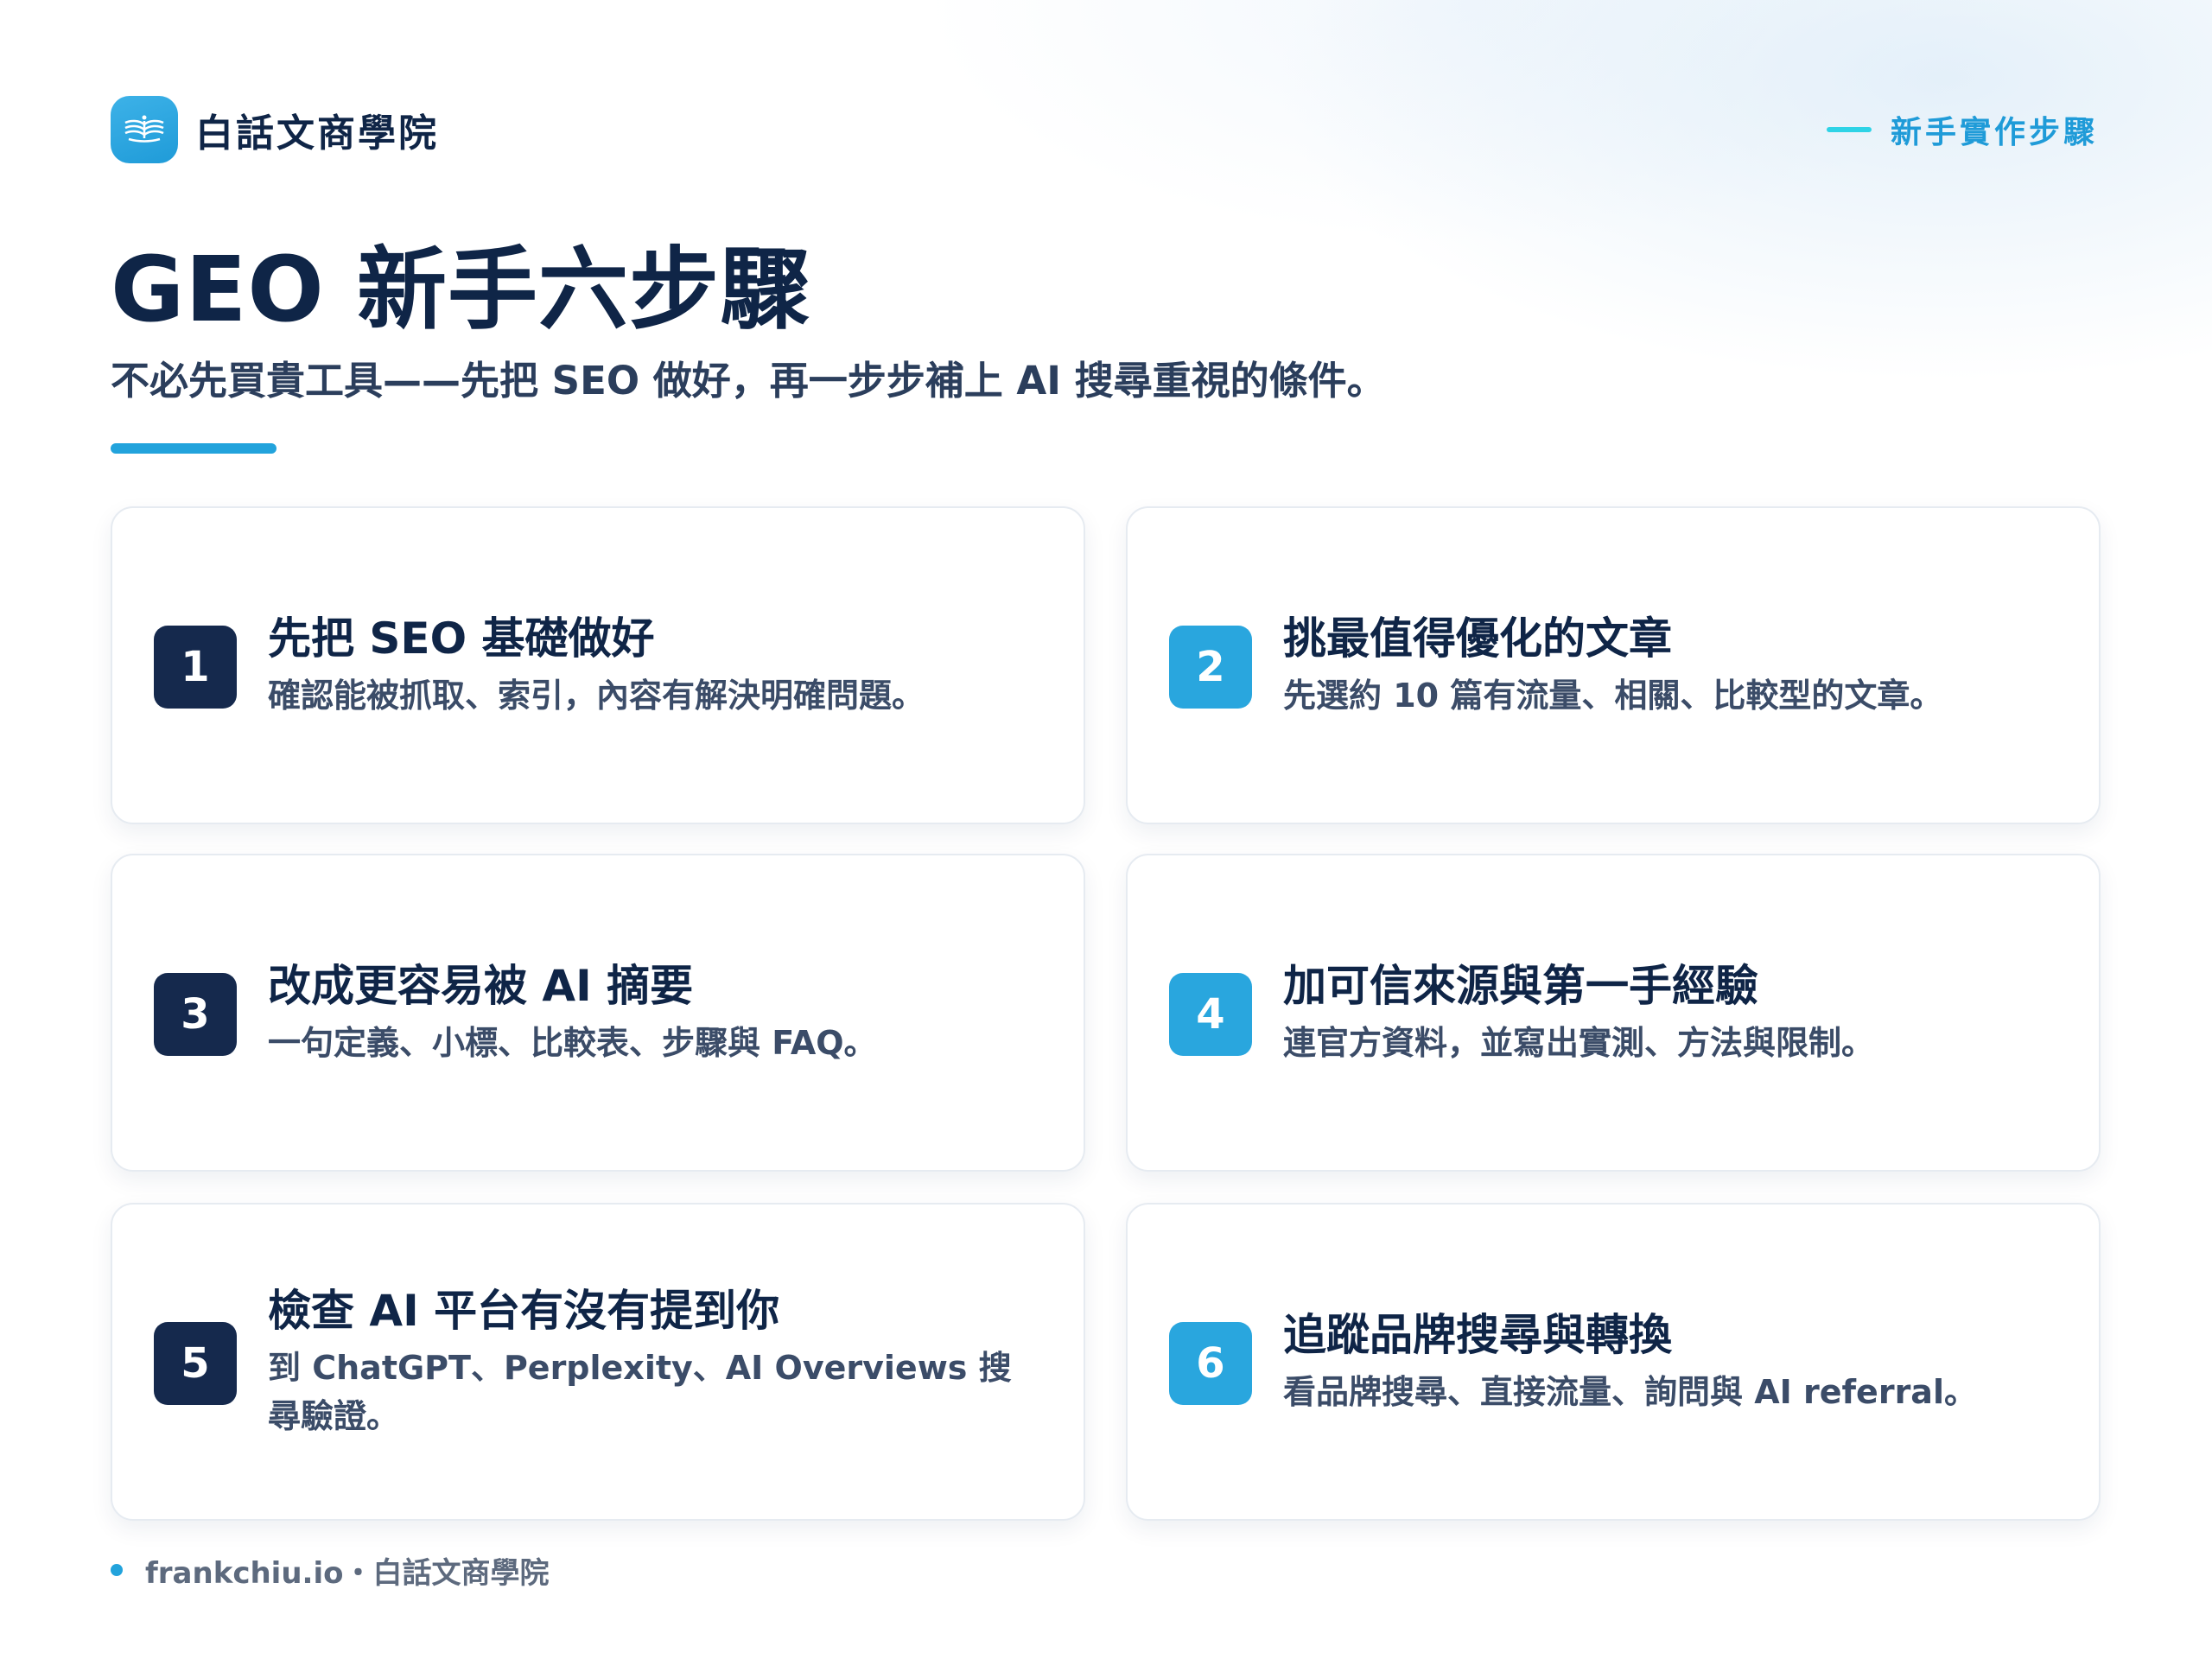 Image resolution: width=2212 pixels, height=1659 pixels. Describe the element at coordinates (1613, 695) in the screenshot. I see `step-description: 先選約 10 篇有流量、相關、比較型的文章。` at that location.